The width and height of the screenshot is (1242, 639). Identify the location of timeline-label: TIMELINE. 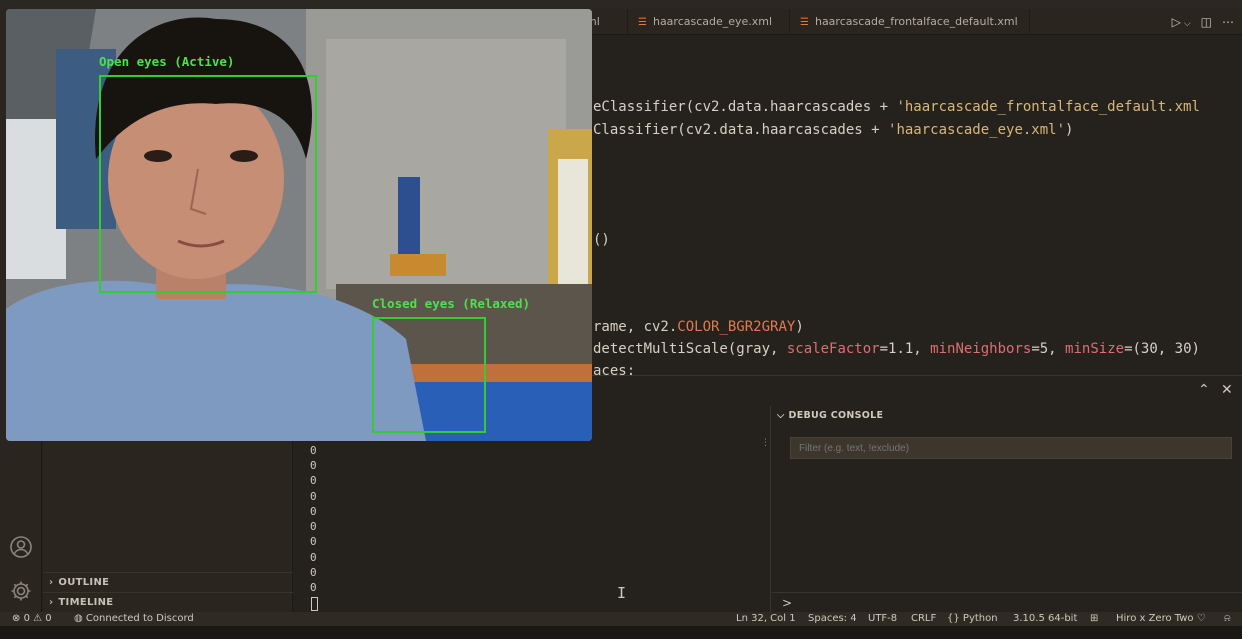
(86, 602).